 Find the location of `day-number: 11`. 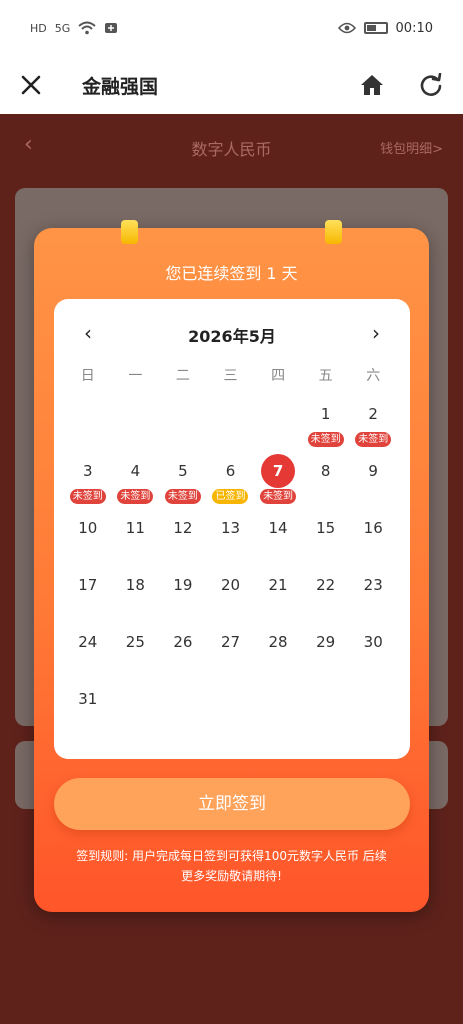

day-number: 11 is located at coordinates (135, 528).